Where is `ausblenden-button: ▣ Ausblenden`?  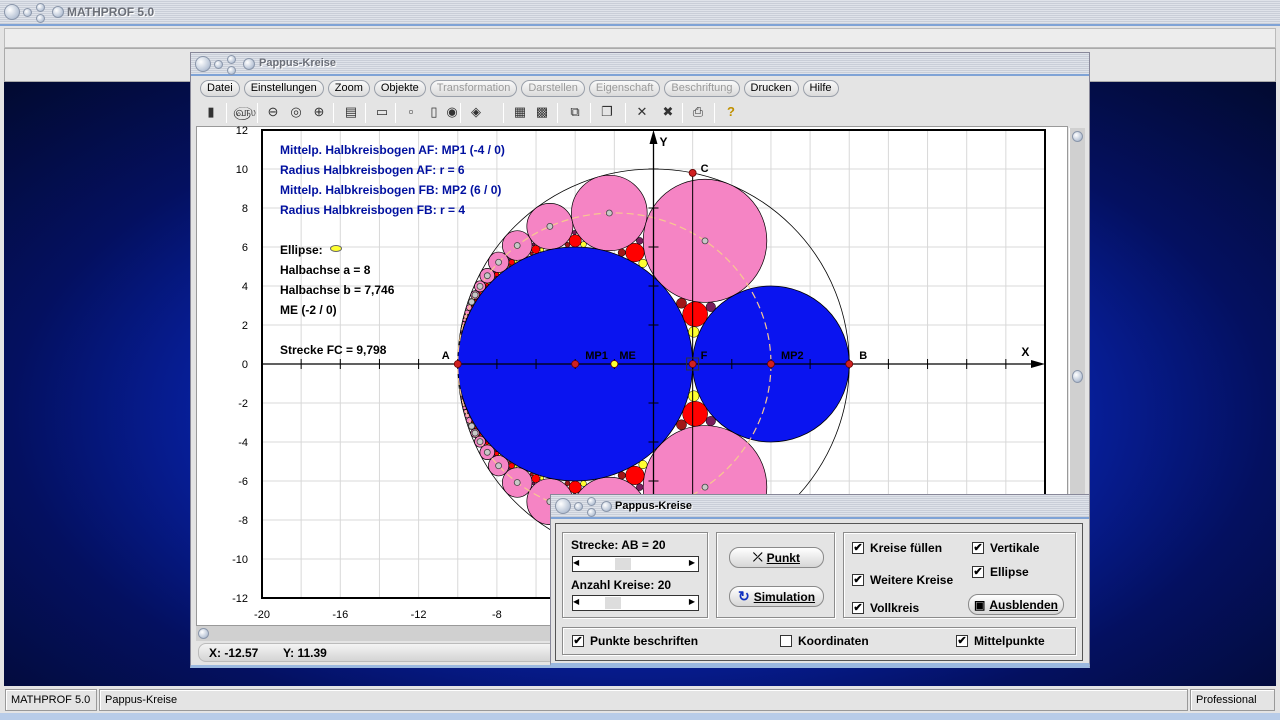 ausblenden-button: ▣ Ausblenden is located at coordinates (1016, 604).